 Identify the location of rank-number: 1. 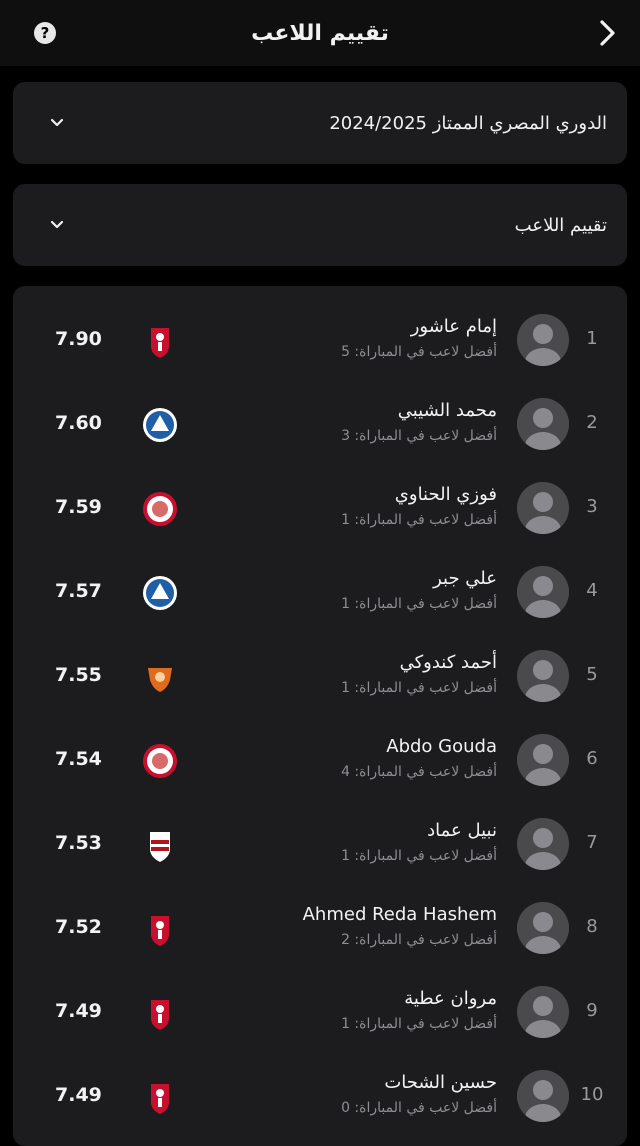
(592, 338).